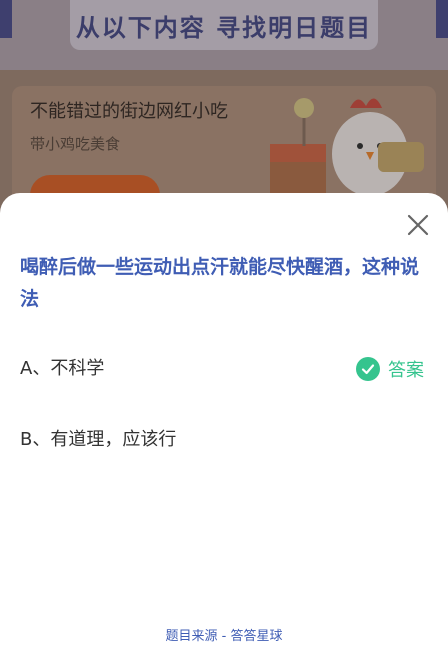 The image size is (448, 654). I want to click on checkmark-icon, so click(368, 369).